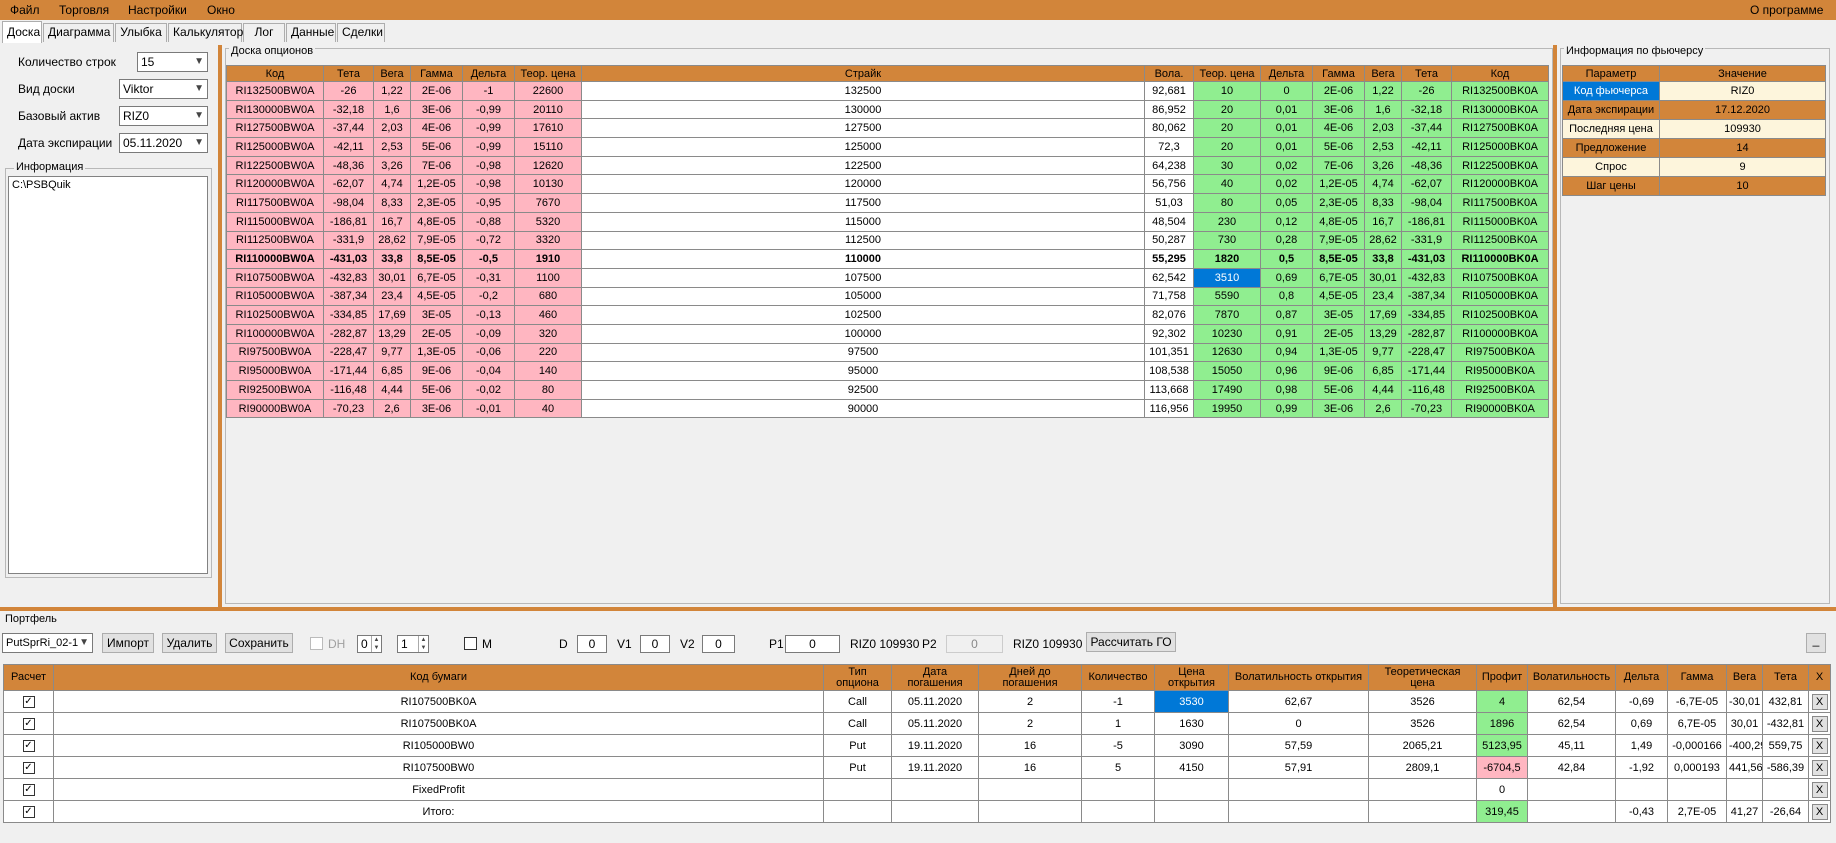 The width and height of the screenshot is (1836, 843). What do you see at coordinates (1744, 723) in the screenshot?
I see `portfolio-cell: 30,01` at bounding box center [1744, 723].